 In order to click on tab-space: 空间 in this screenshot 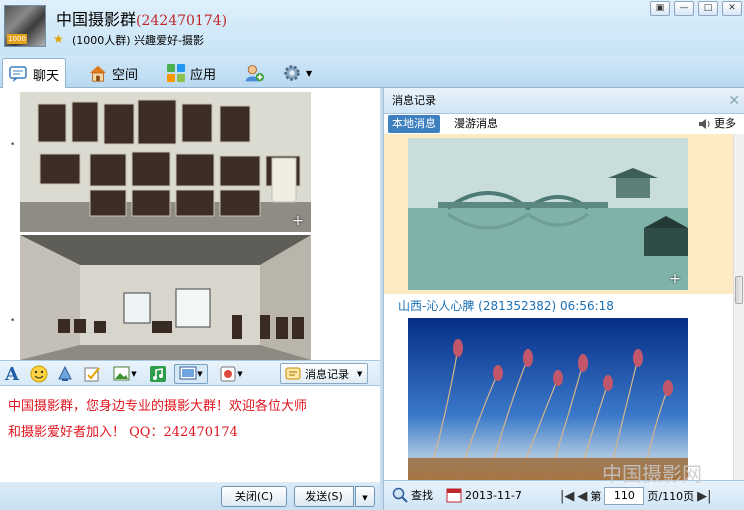, I will do `click(113, 73)`.